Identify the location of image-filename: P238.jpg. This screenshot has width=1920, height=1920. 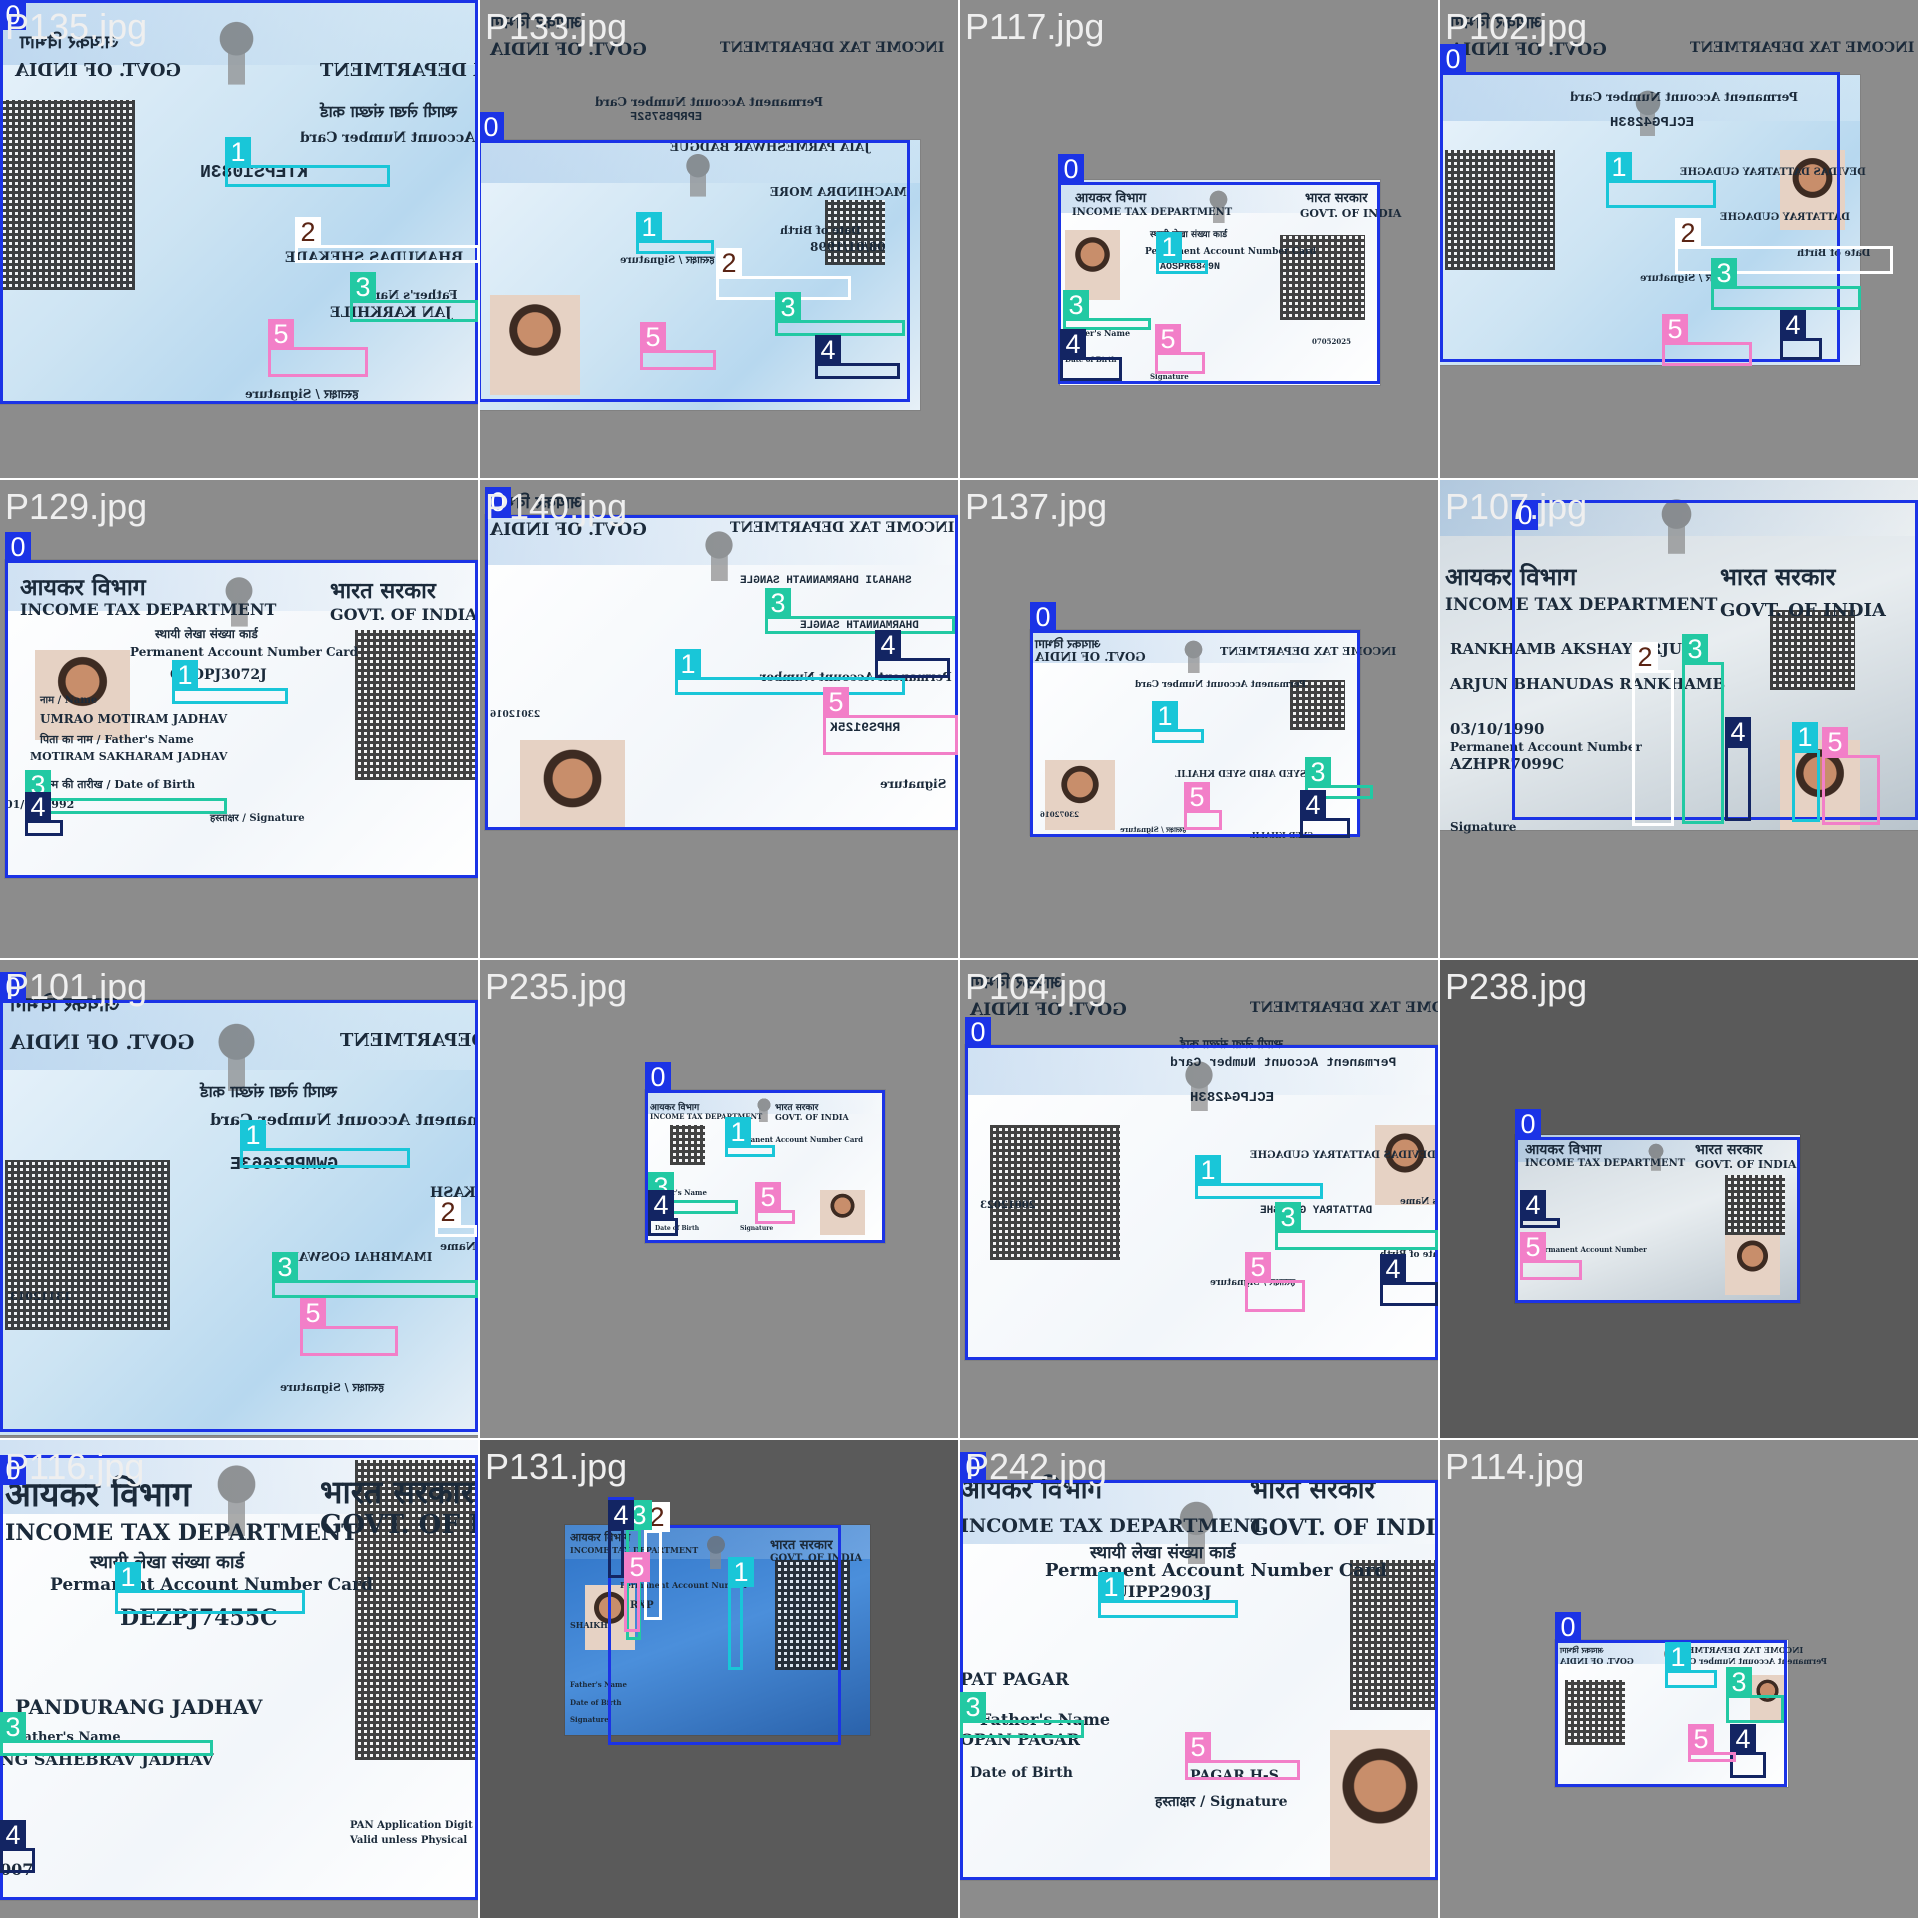
(1516, 986).